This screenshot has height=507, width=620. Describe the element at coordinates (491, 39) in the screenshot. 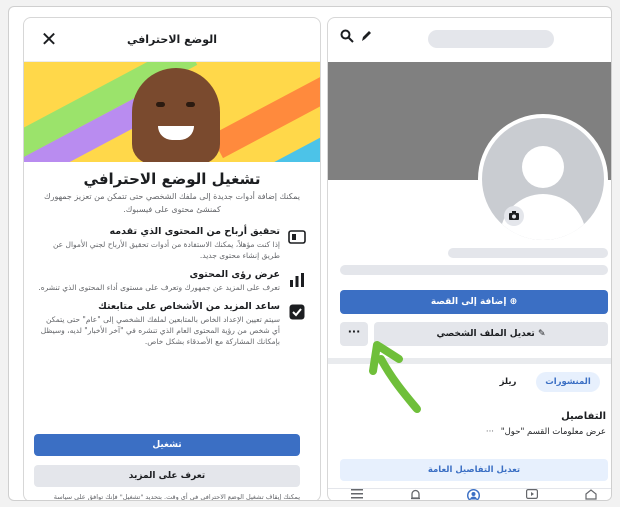

I see `name-placeholder-bar` at that location.